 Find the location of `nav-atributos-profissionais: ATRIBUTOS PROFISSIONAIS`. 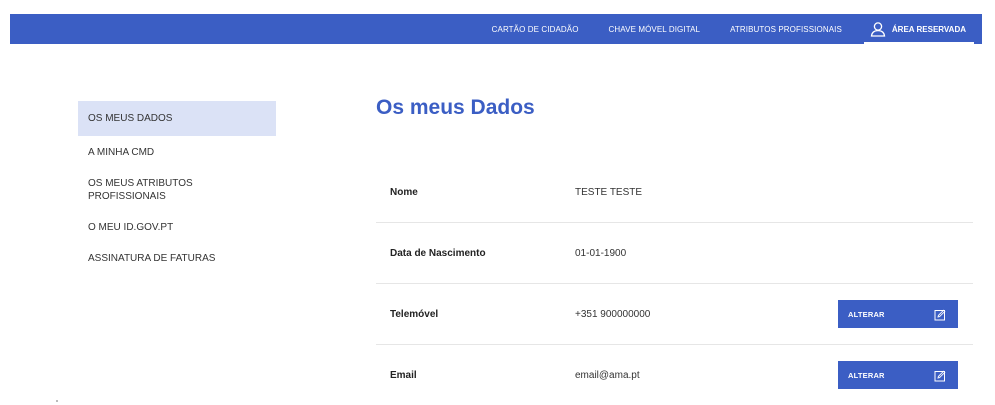

nav-atributos-profissionais: ATRIBUTOS PROFISSIONAIS is located at coordinates (786, 29).